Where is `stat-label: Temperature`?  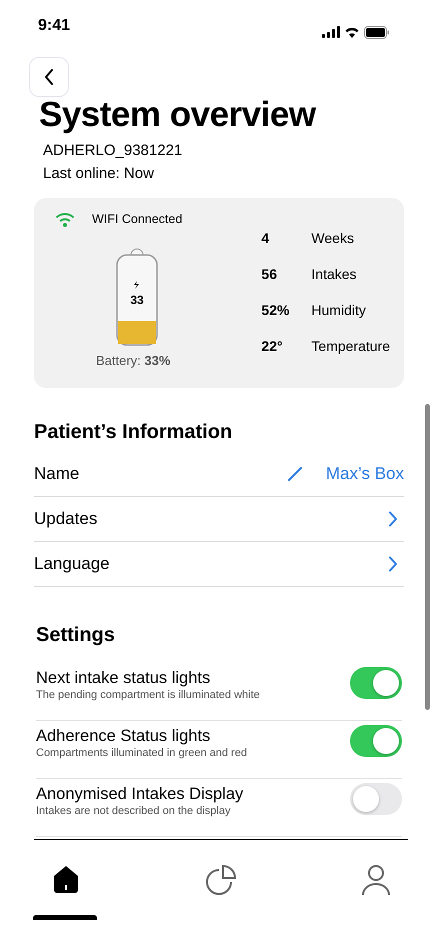
stat-label: Temperature is located at coordinates (350, 346).